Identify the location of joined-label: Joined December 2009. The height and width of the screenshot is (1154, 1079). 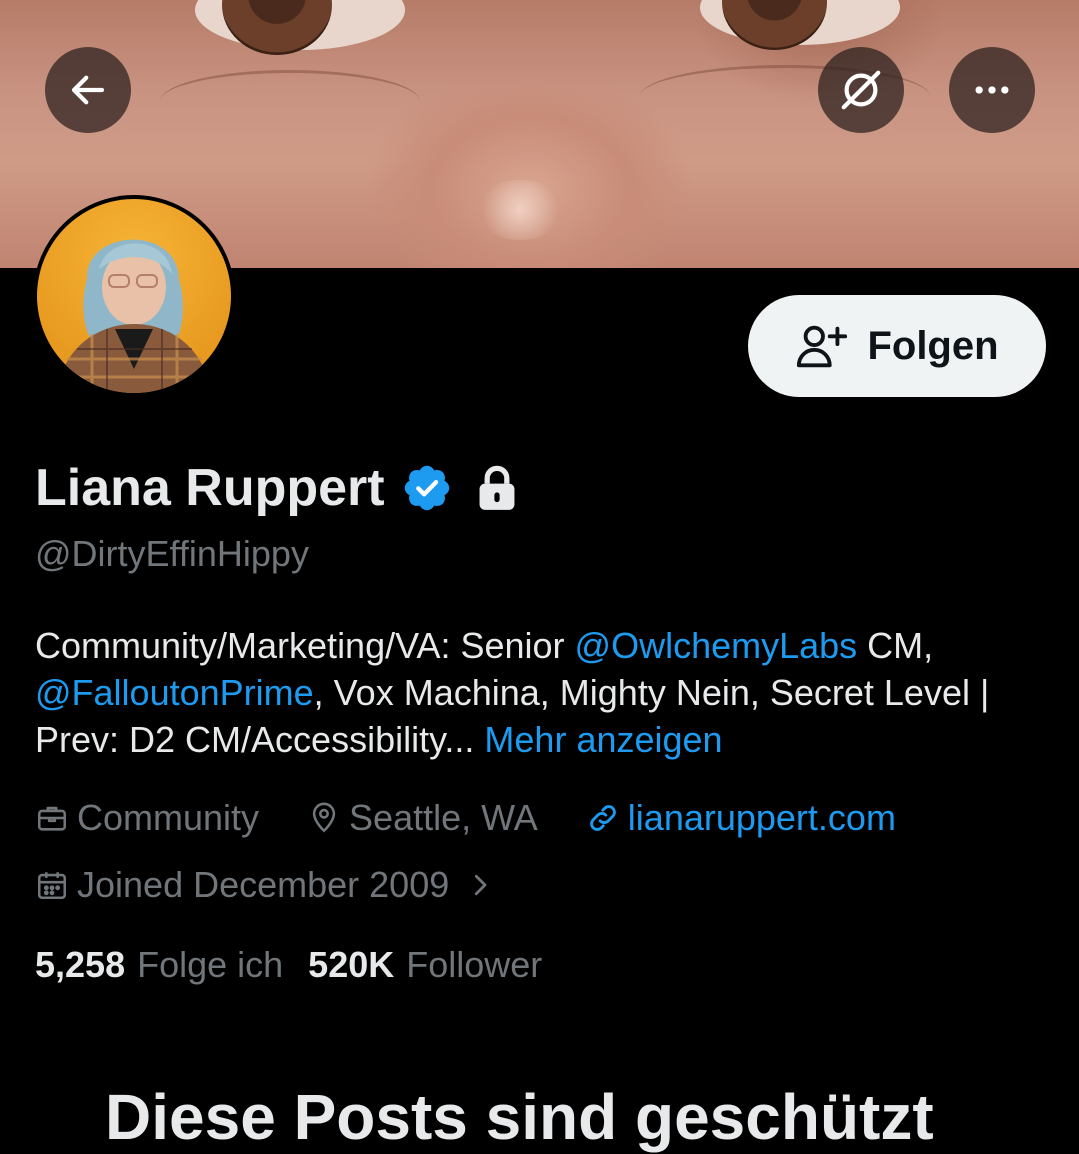
(263, 884).